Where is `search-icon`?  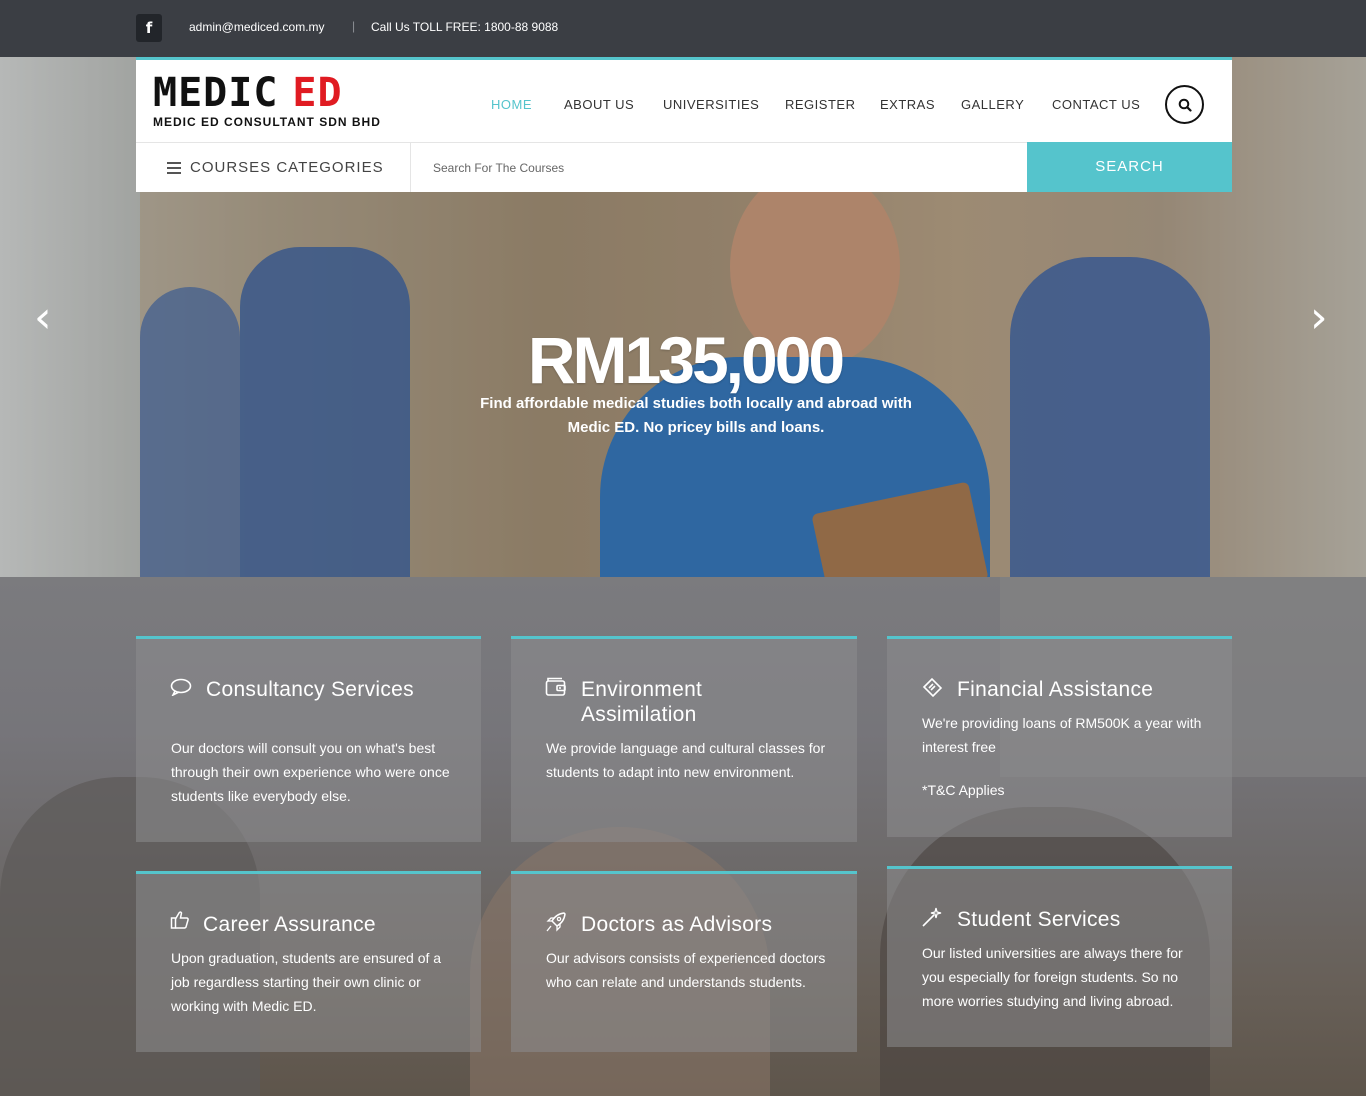 search-icon is located at coordinates (1184, 104).